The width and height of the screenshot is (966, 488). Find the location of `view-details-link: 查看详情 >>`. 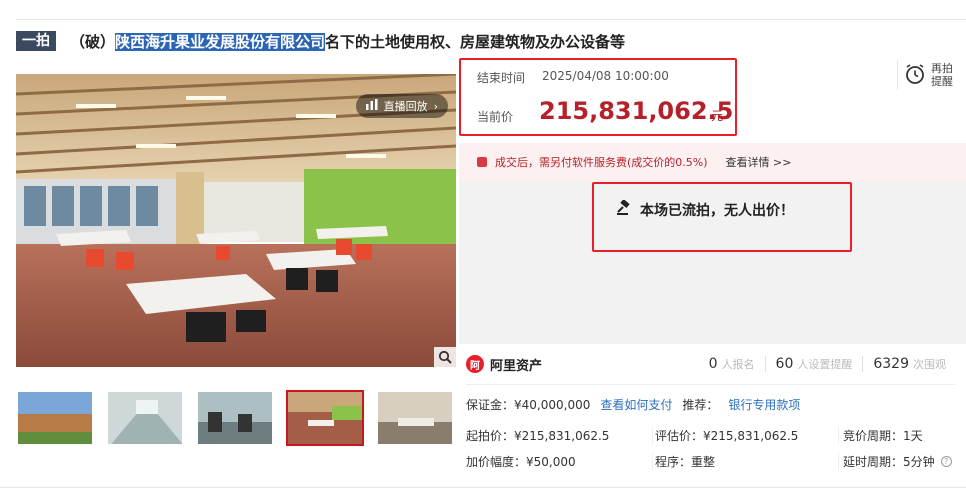

view-details-link: 查看详情 >> is located at coordinates (759, 162).